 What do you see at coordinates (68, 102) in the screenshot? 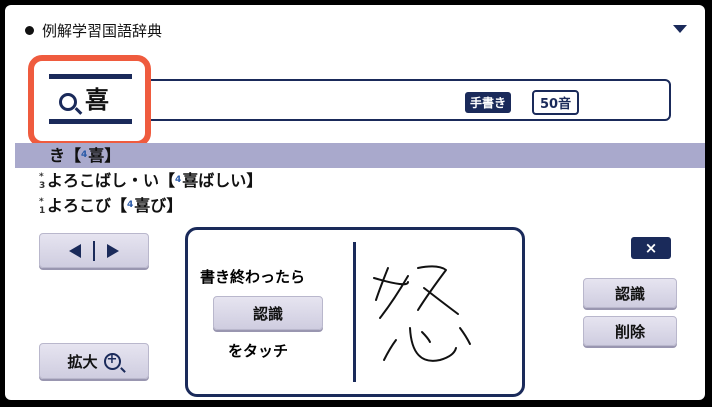
I see `search-icon` at bounding box center [68, 102].